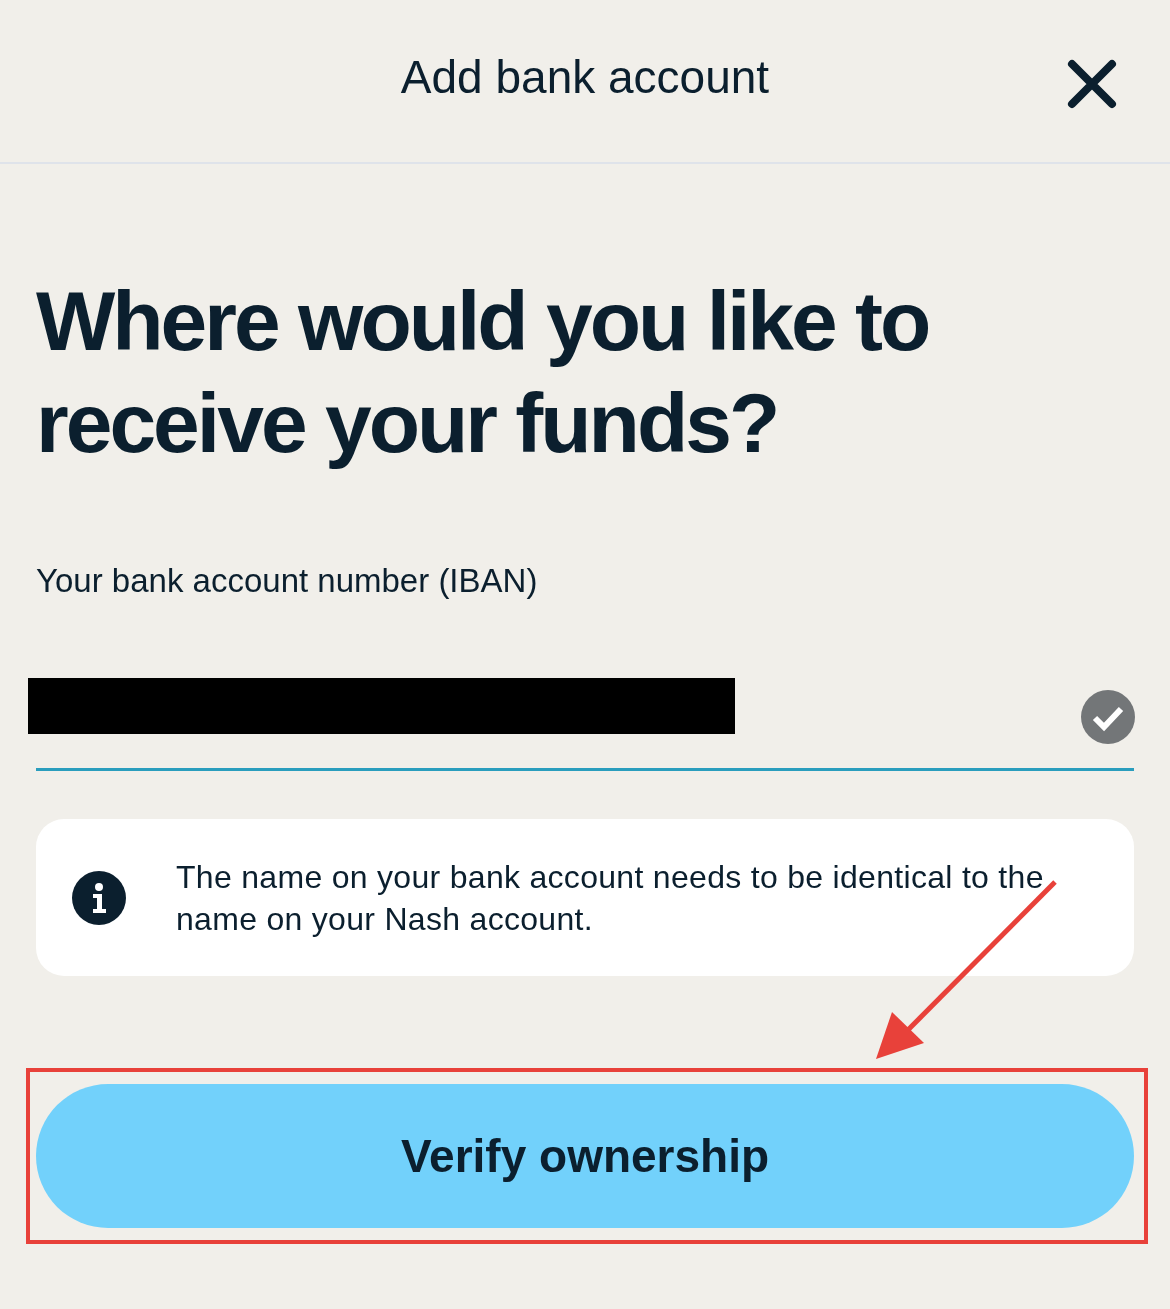  Describe the element at coordinates (610, 898) in the screenshot. I see `info-text: The name on your bank account needs to be identical to the name on your Nash account.` at that location.